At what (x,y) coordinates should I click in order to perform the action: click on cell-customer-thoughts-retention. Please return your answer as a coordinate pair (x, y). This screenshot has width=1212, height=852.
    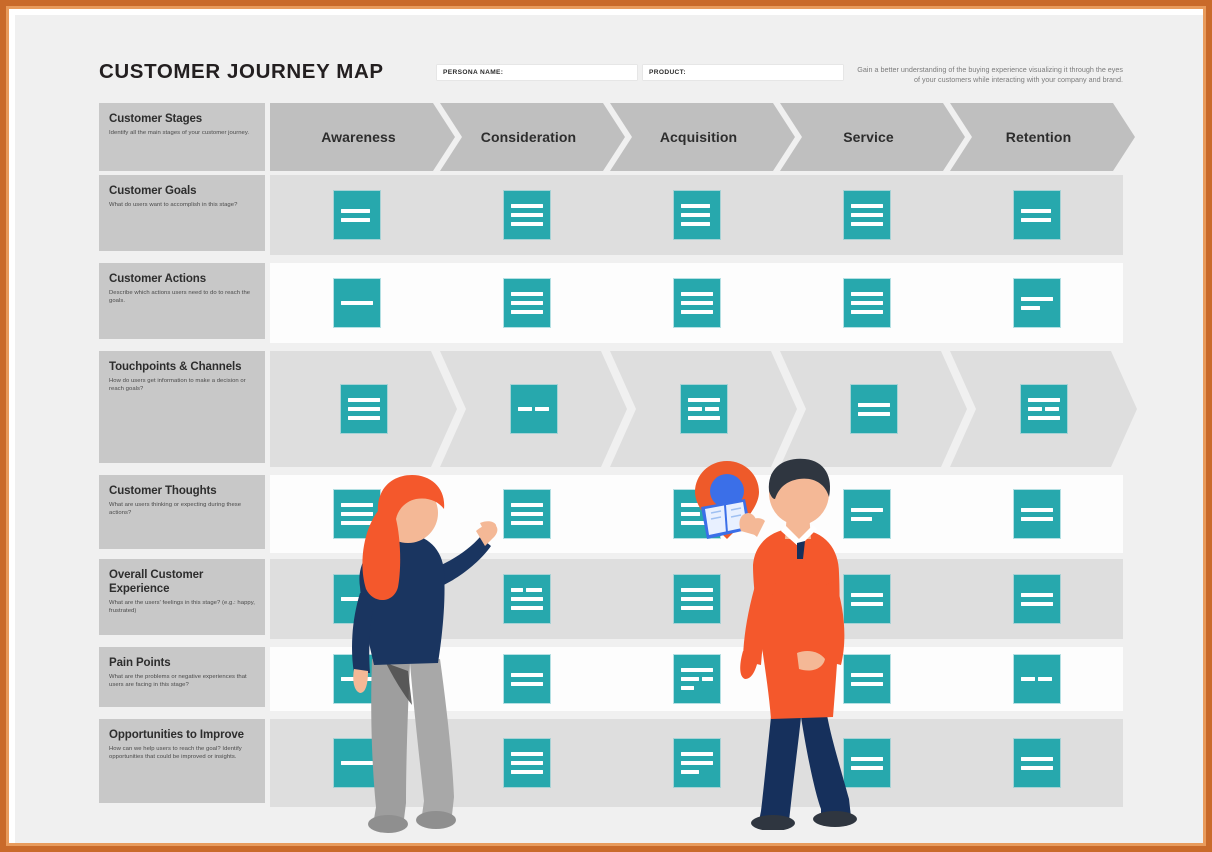
    Looking at the image, I should click on (1036, 514).